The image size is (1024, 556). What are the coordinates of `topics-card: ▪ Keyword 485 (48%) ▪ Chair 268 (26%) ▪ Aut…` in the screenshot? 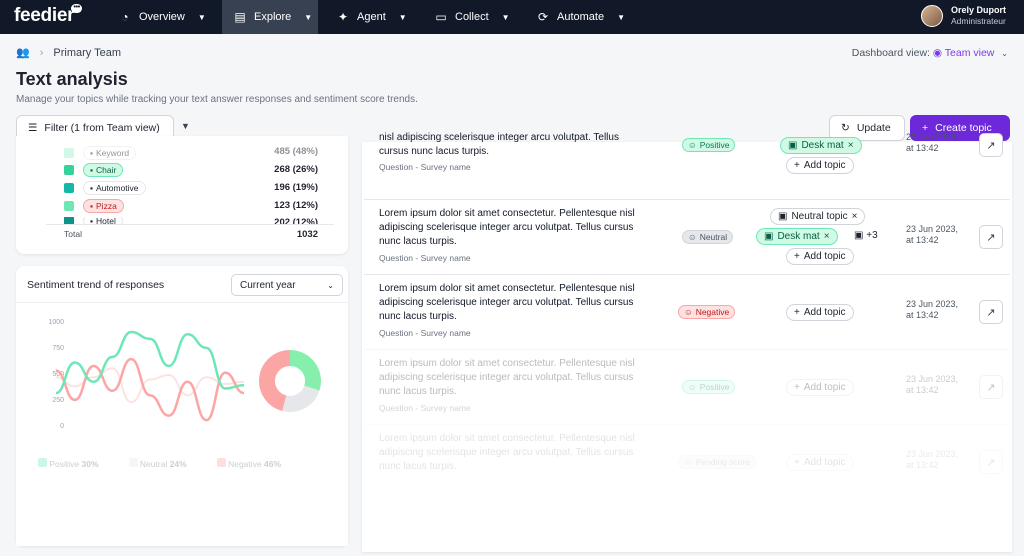 It's located at (182, 195).